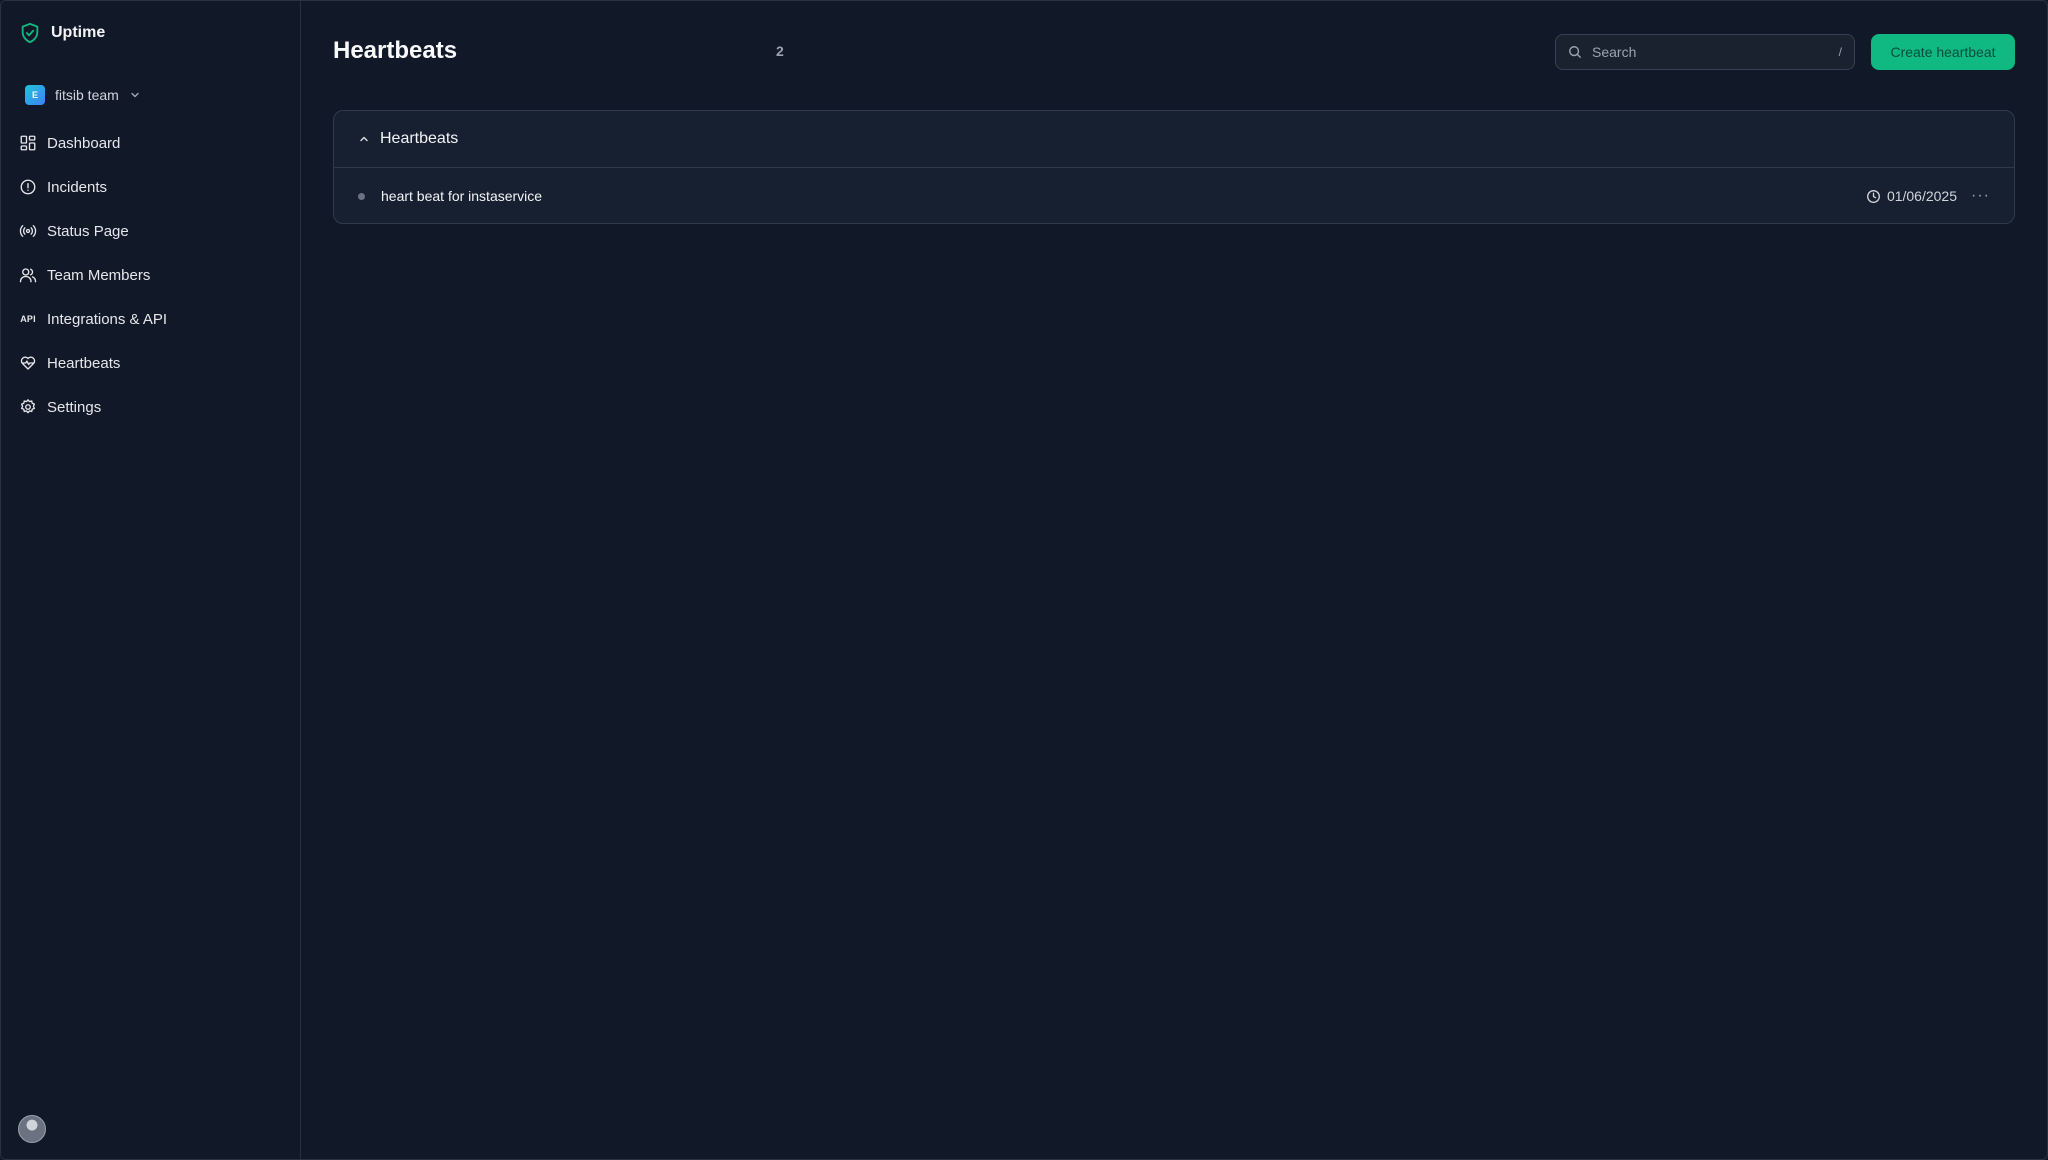  I want to click on app-name: Uptime, so click(78, 32).